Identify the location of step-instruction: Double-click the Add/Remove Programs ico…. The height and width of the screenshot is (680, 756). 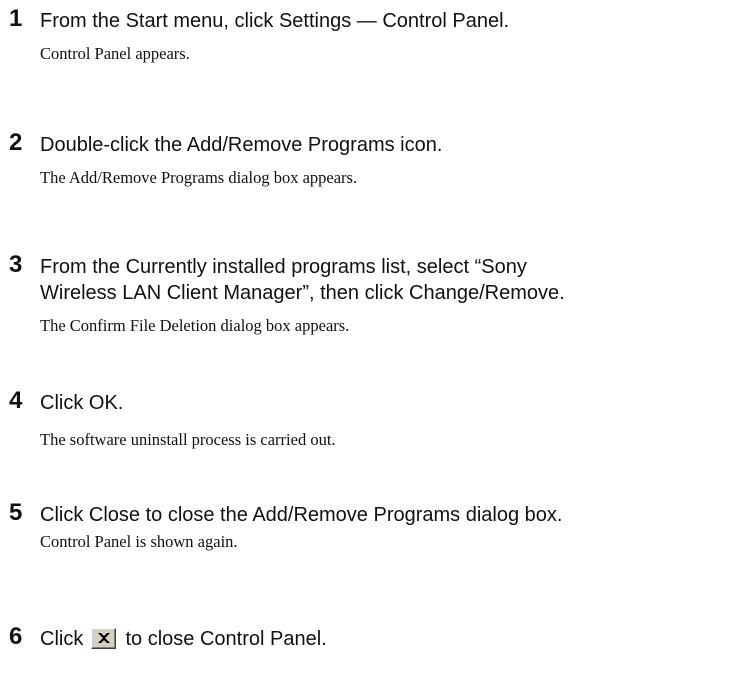
(241, 145).